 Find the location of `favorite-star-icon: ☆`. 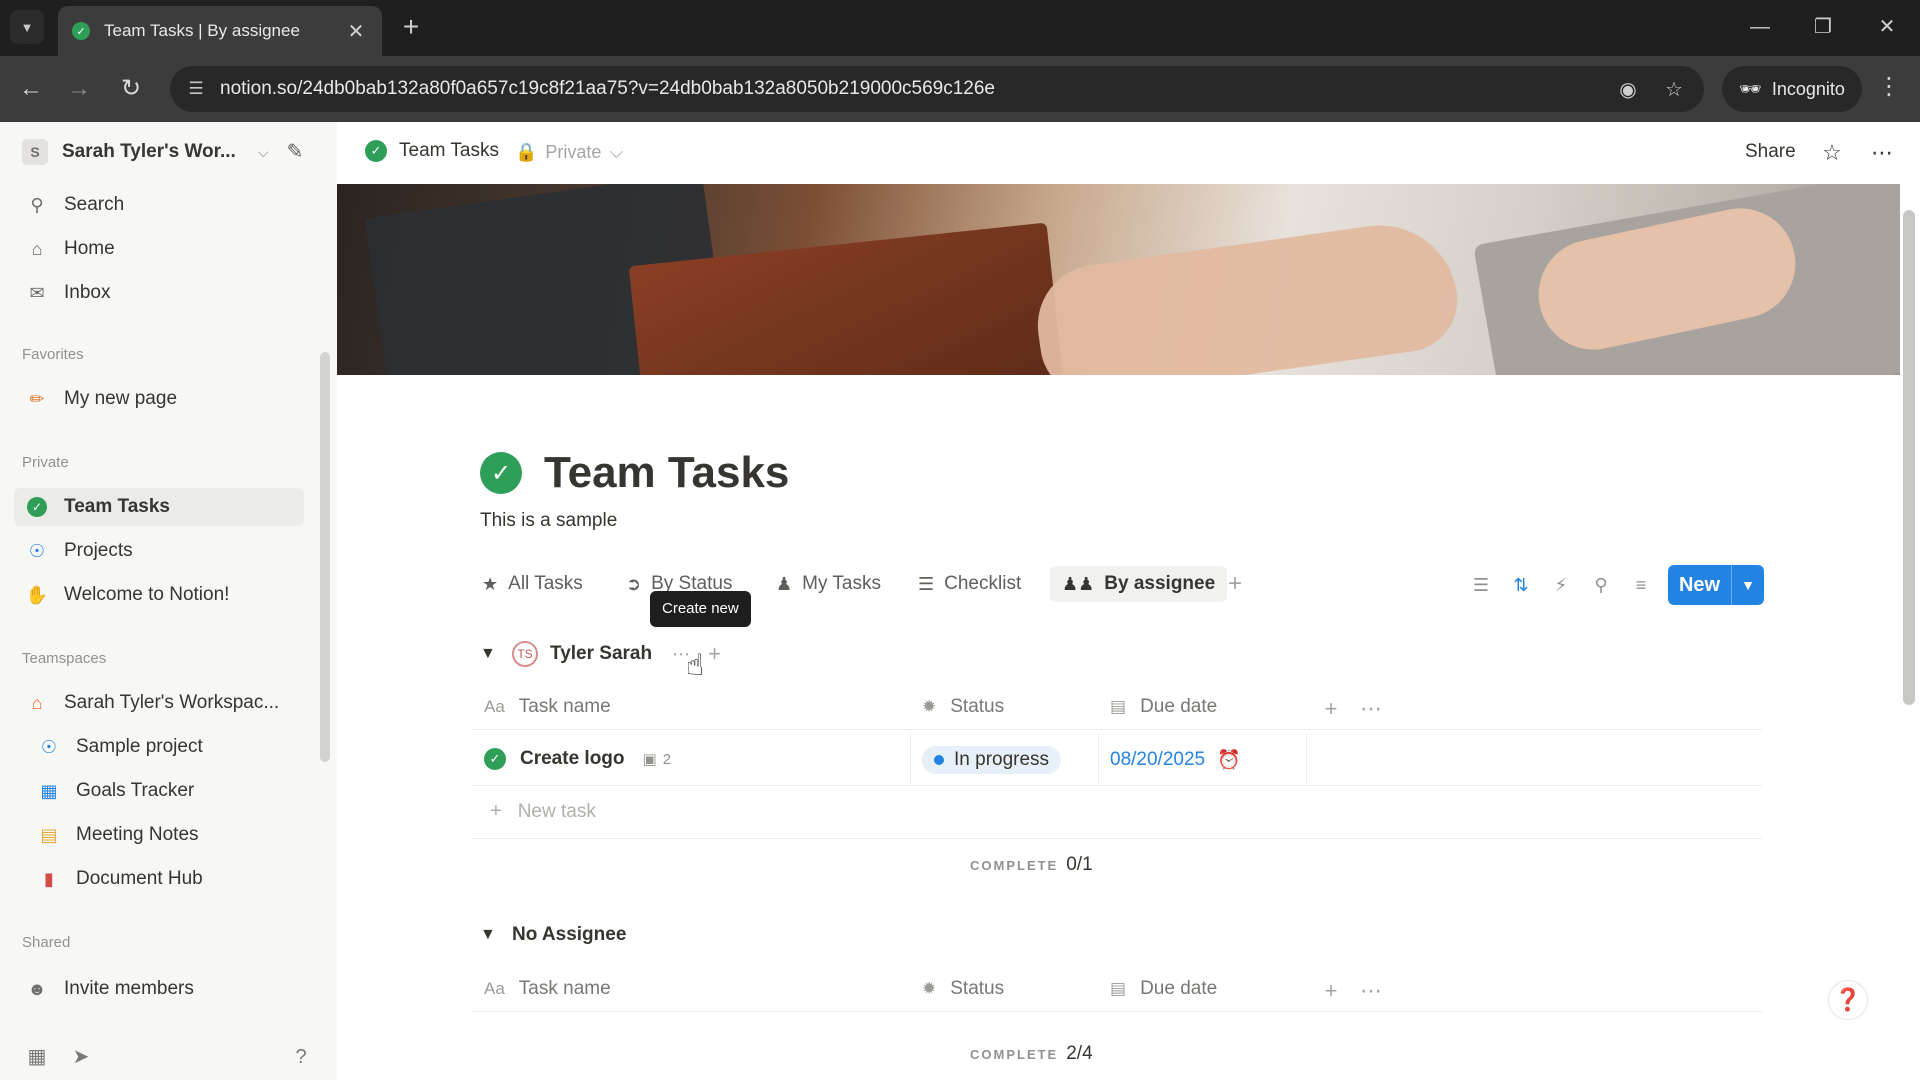

favorite-star-icon: ☆ is located at coordinates (1832, 153).